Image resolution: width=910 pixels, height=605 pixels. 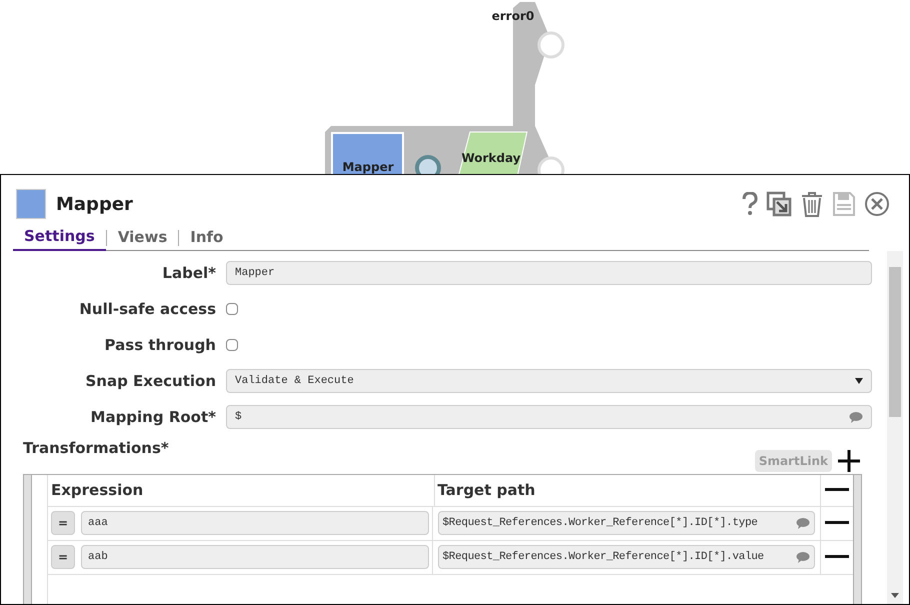 What do you see at coordinates (254, 523) in the screenshot?
I see `expression-field: aaa` at bounding box center [254, 523].